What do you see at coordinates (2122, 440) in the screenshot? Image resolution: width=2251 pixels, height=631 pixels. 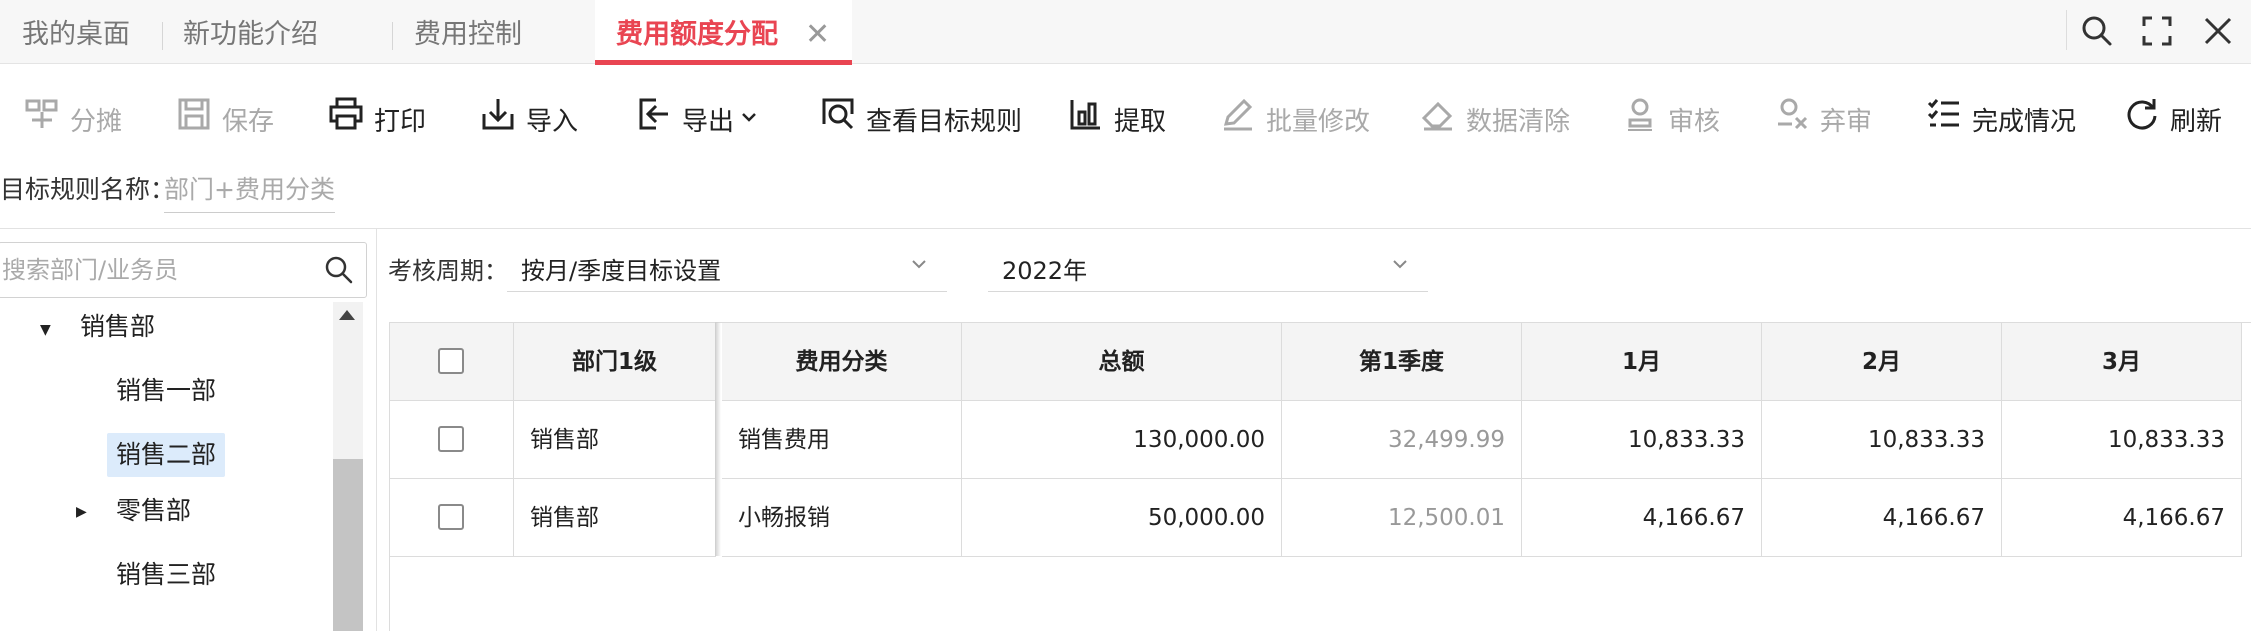 I see `table-cell-month-3: 10,833.33` at bounding box center [2122, 440].